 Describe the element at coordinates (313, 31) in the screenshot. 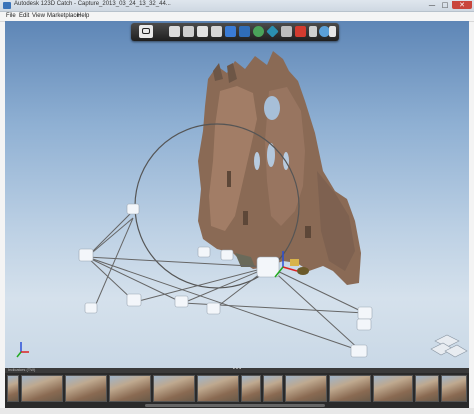

I see `measure-icon` at that location.